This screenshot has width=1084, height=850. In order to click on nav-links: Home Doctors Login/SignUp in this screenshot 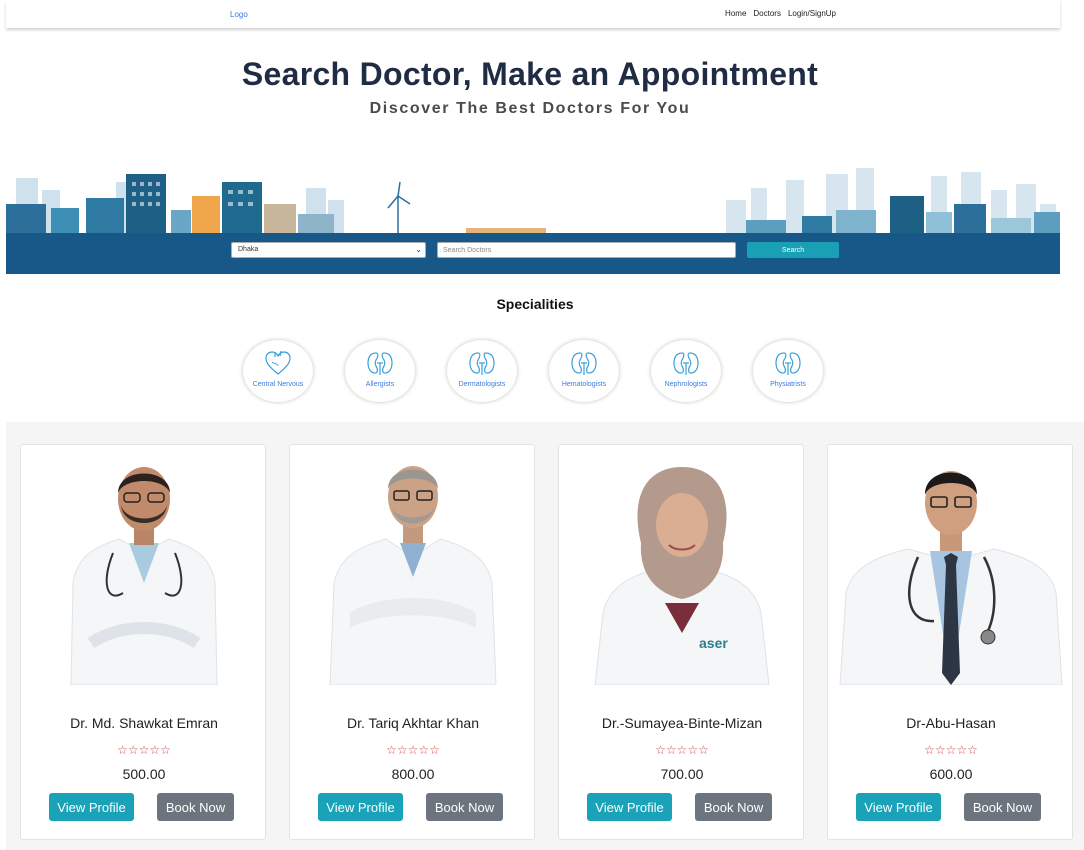, I will do `click(780, 13)`.